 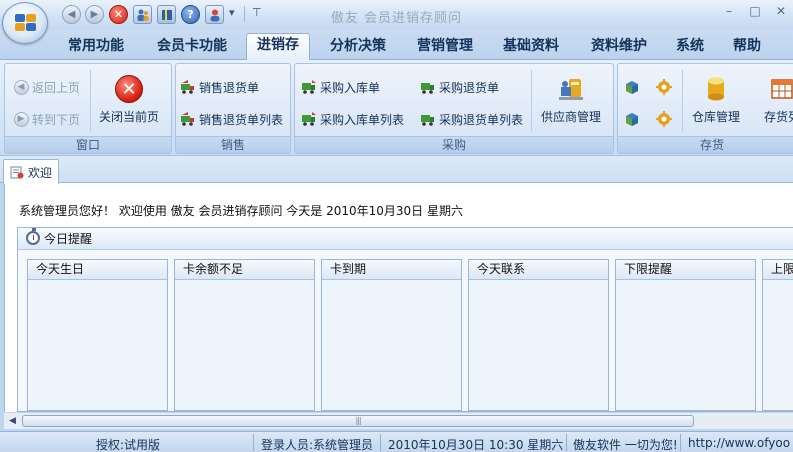 I want to click on maximize-button: □, so click(x=755, y=11).